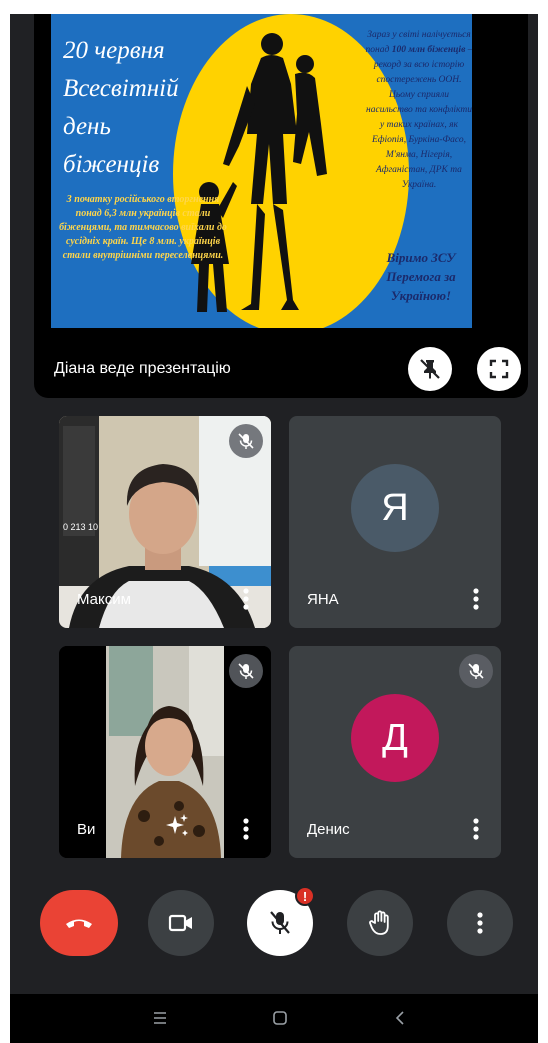  What do you see at coordinates (421, 276) in the screenshot?
I see `slide-slogan: Віримо ЗСУ Перемога за Україною!` at bounding box center [421, 276].